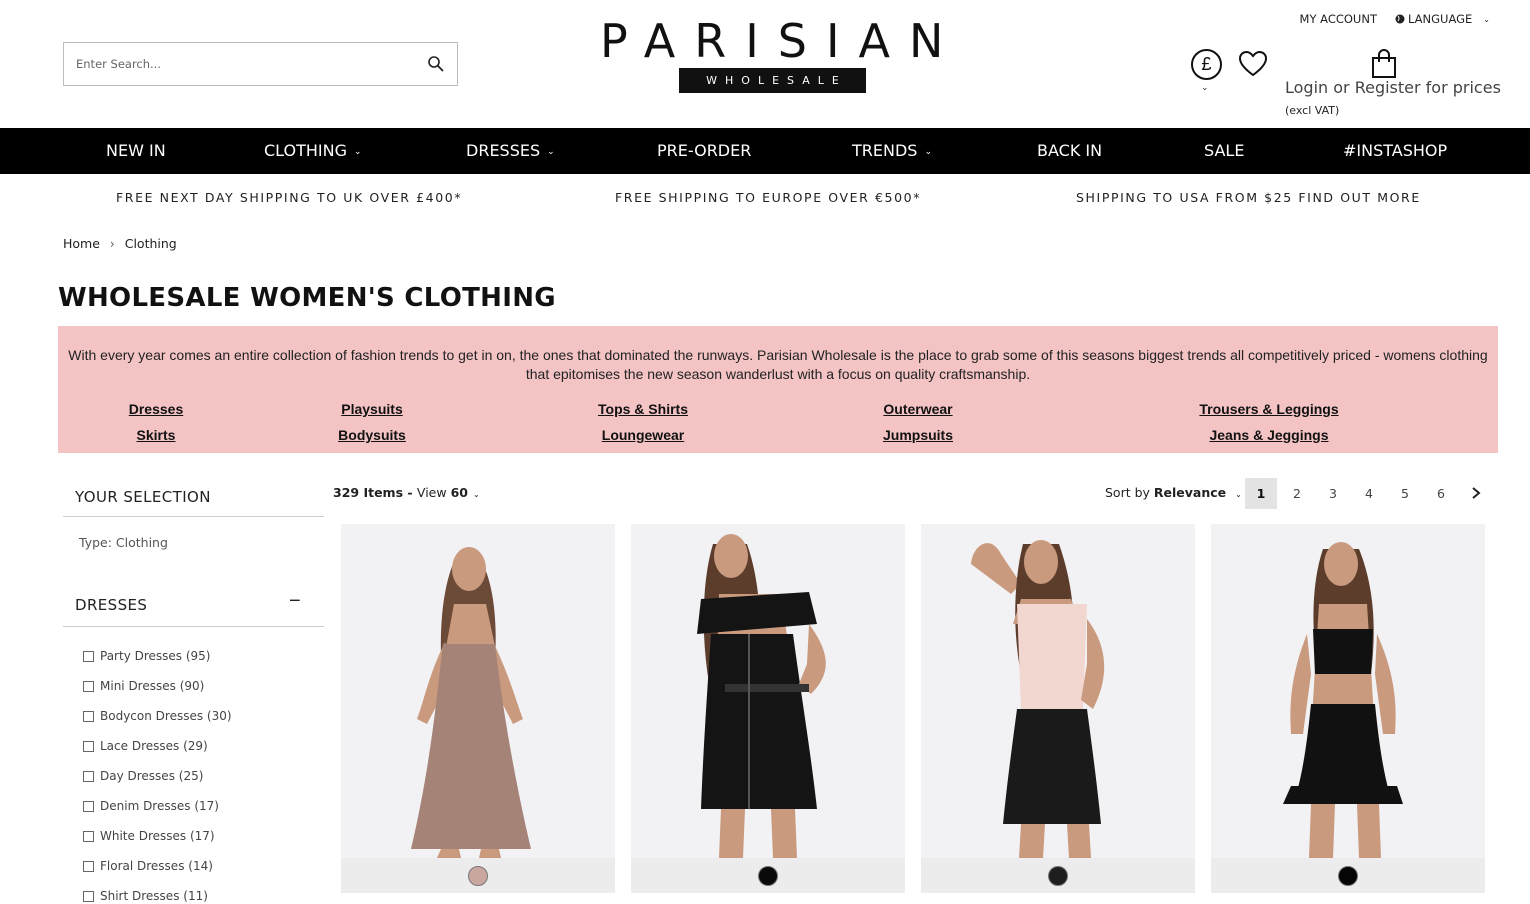 The image size is (1530, 904). What do you see at coordinates (157, 716) in the screenshot?
I see `filter-option: Bodycon Dresses (30)` at bounding box center [157, 716].